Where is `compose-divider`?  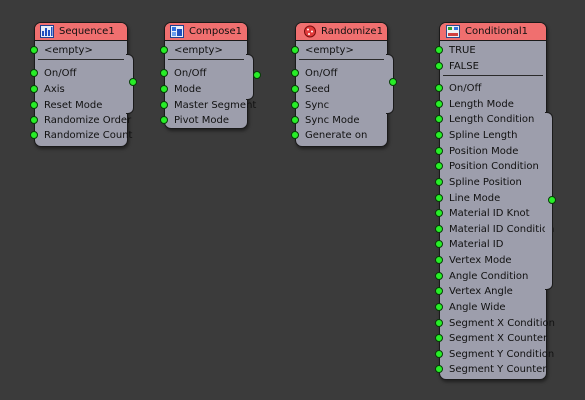
compose-divider is located at coordinates (206, 59).